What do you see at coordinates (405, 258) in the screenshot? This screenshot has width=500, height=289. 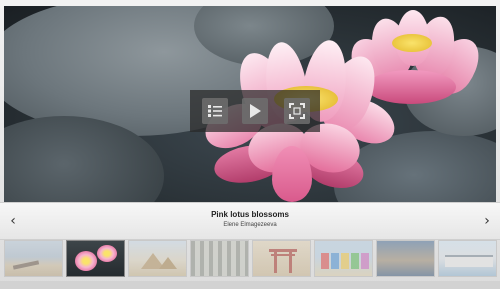 I see `thumbnail-river-city` at bounding box center [405, 258].